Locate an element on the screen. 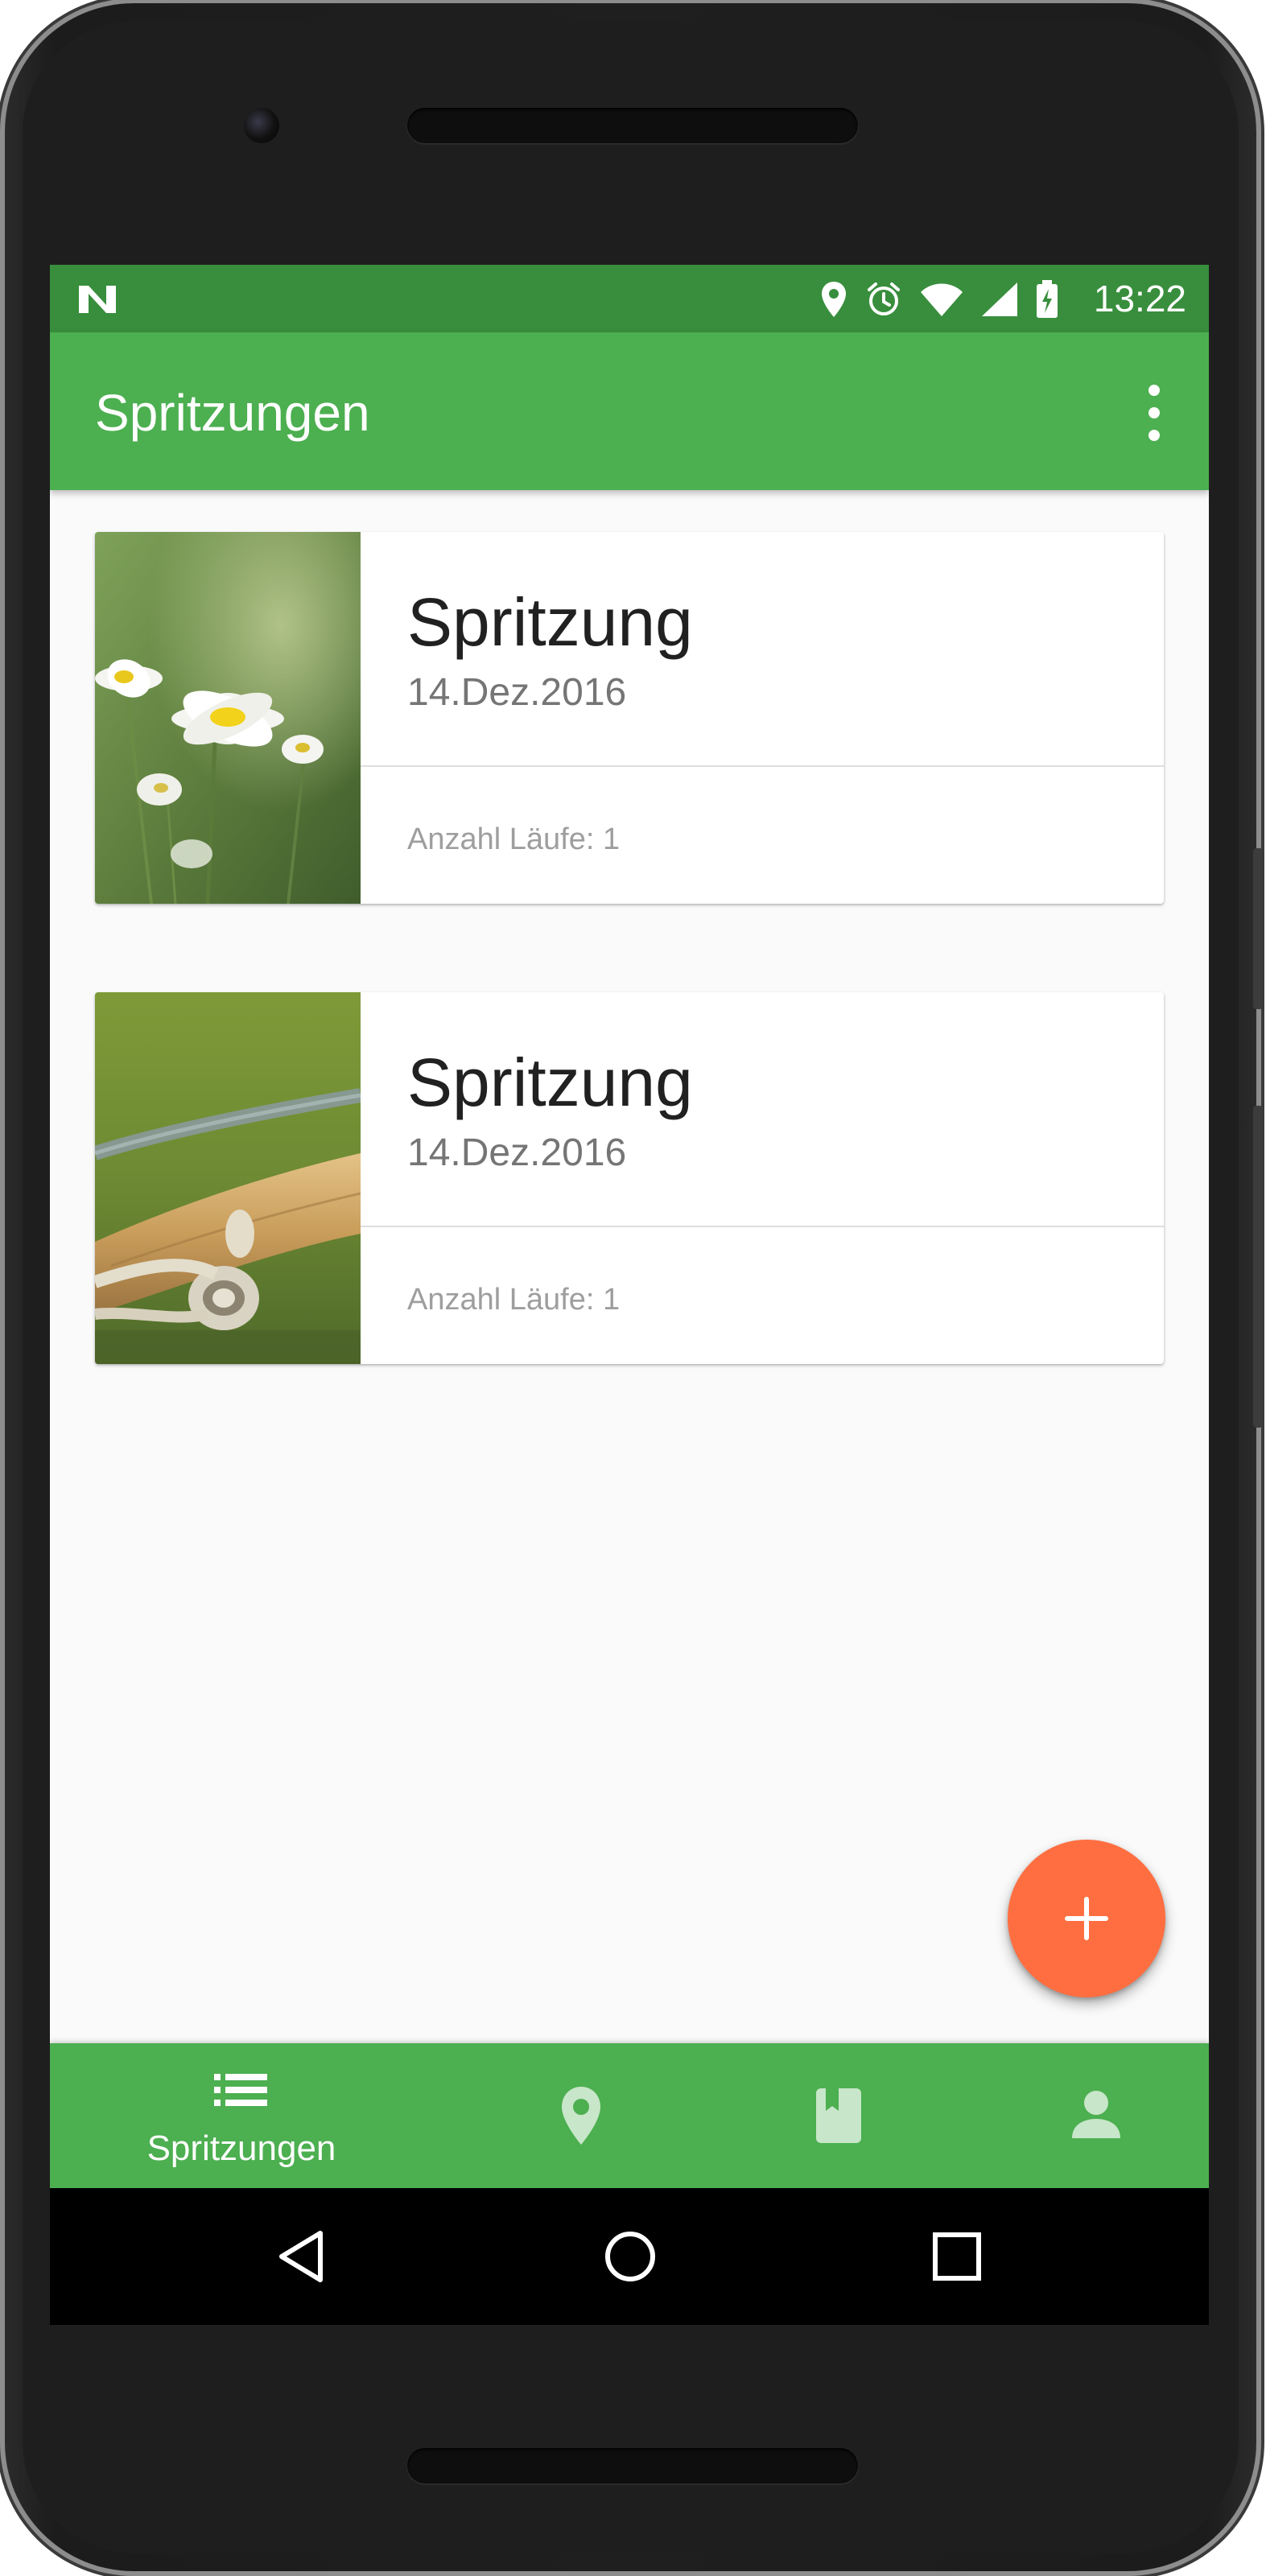  list-icon is located at coordinates (241, 2090).